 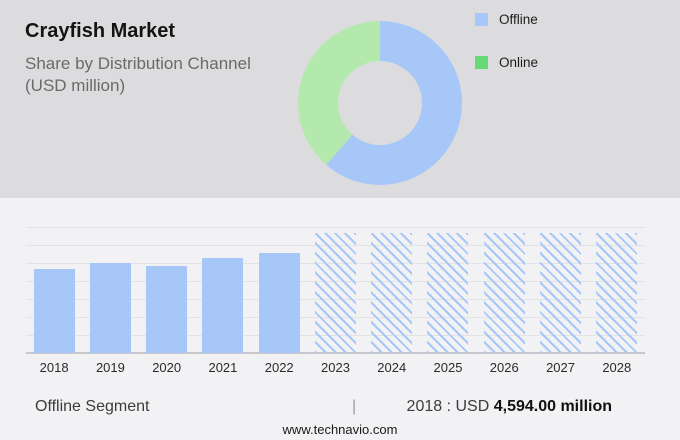 I want to click on forecast-bar-2023, so click(x=335, y=293).